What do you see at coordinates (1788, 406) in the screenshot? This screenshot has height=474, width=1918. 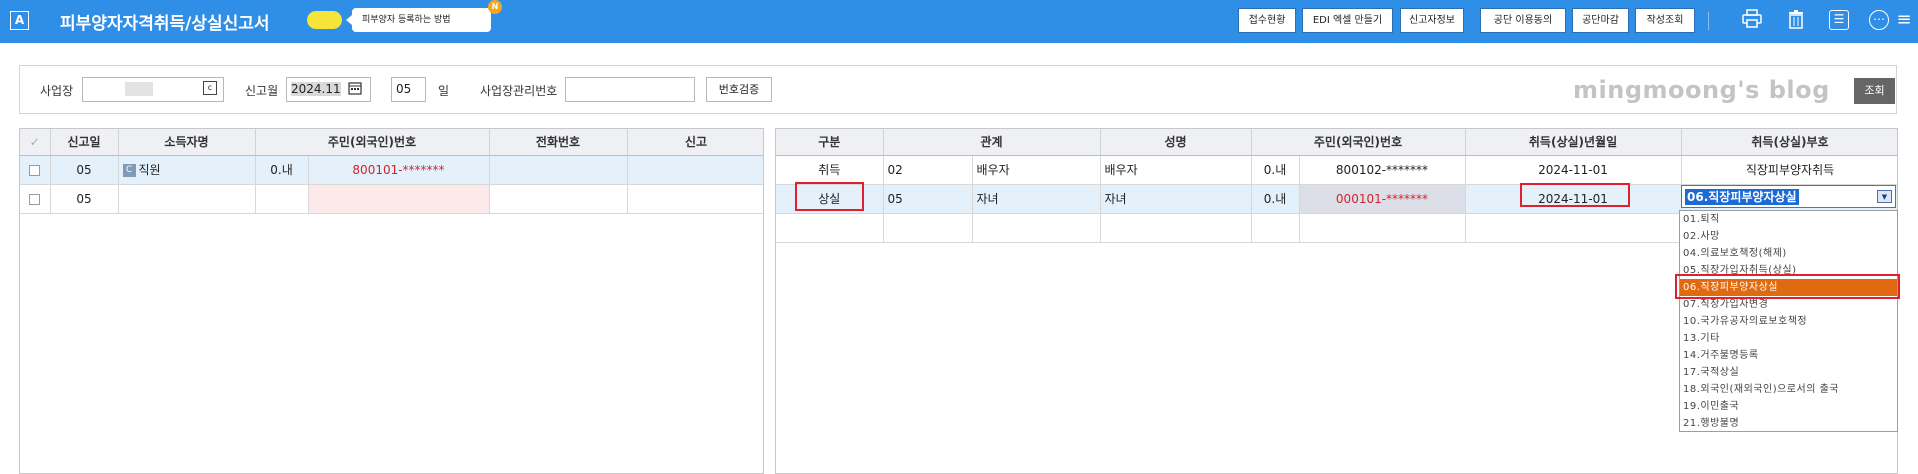 I see `dropdown-option: 19.이민출국` at bounding box center [1788, 406].